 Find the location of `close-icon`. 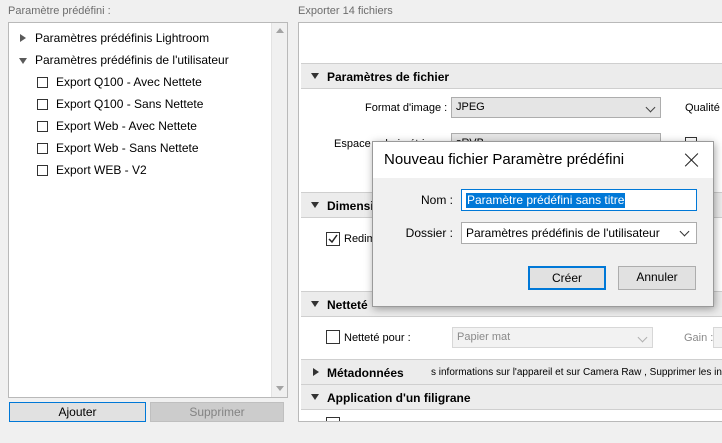

close-icon is located at coordinates (692, 160).